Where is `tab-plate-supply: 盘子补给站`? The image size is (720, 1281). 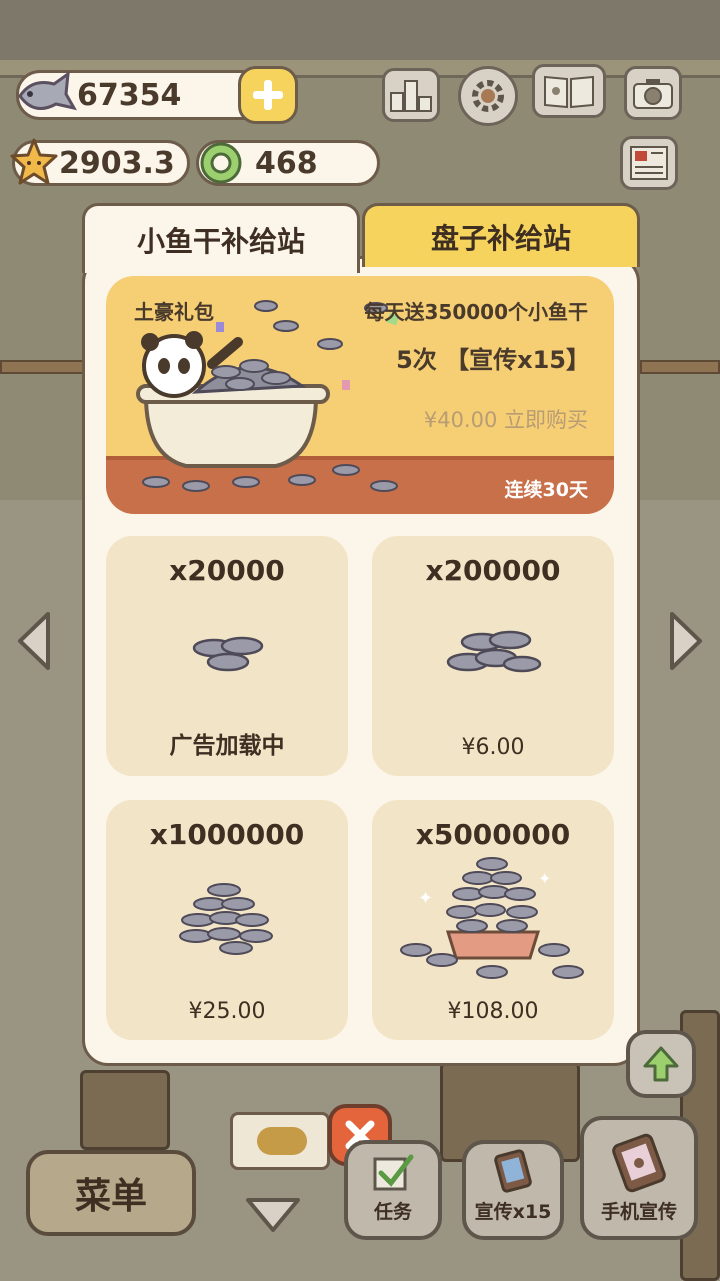 tab-plate-supply: 盘子补给站 is located at coordinates (501, 235).